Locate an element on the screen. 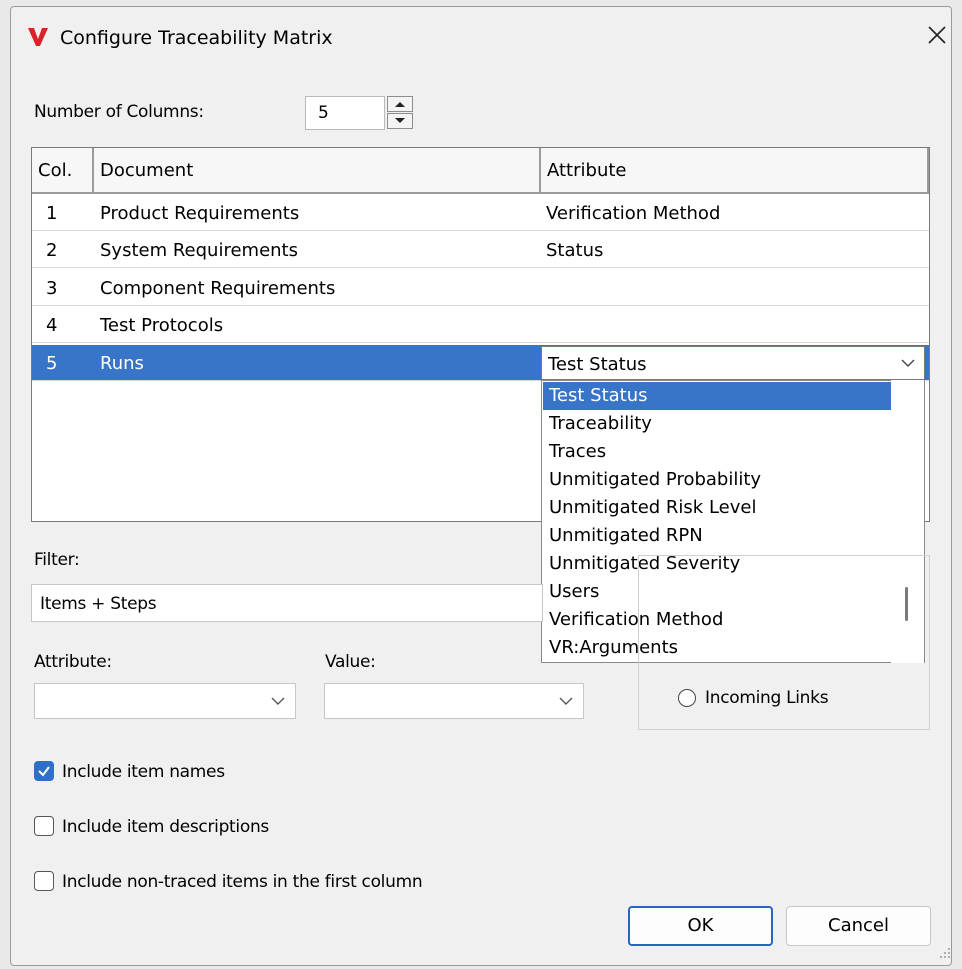 This screenshot has width=962, height=969. filter-field: Items + Steps is located at coordinates (287, 603).